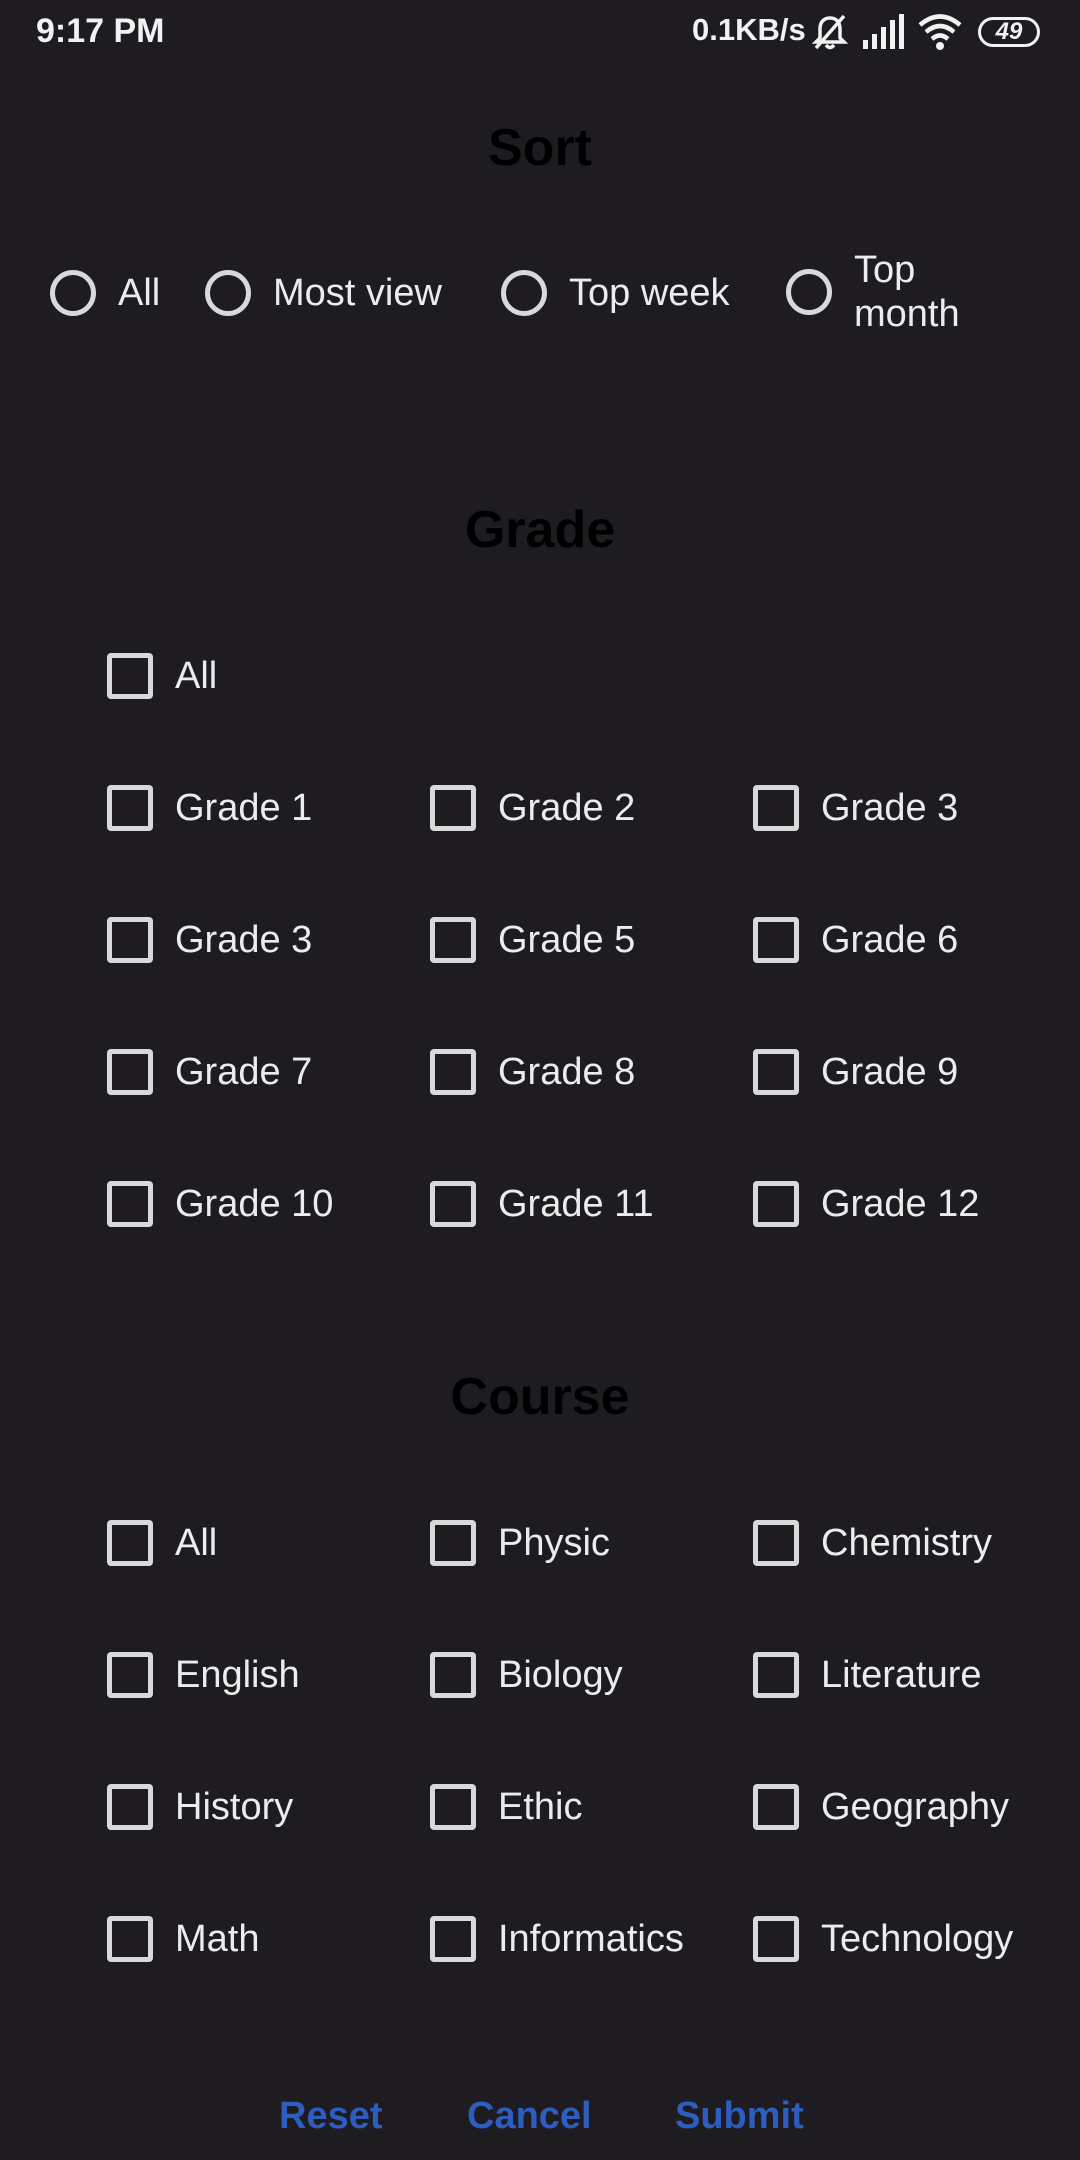  I want to click on grade-checkbox: Grade 11, so click(542, 1204).